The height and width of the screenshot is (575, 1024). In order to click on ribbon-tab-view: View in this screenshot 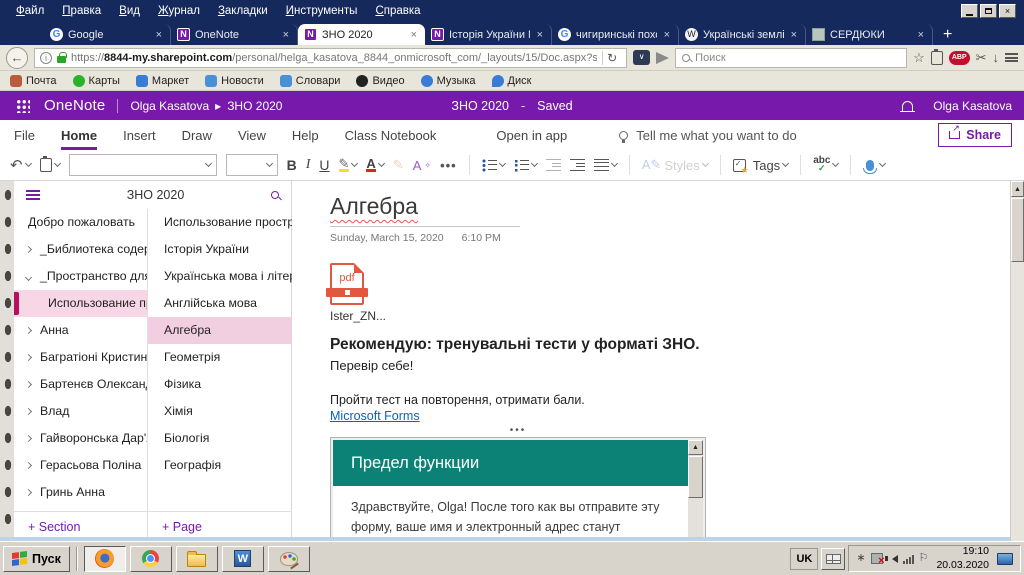, I will do `click(252, 135)`.